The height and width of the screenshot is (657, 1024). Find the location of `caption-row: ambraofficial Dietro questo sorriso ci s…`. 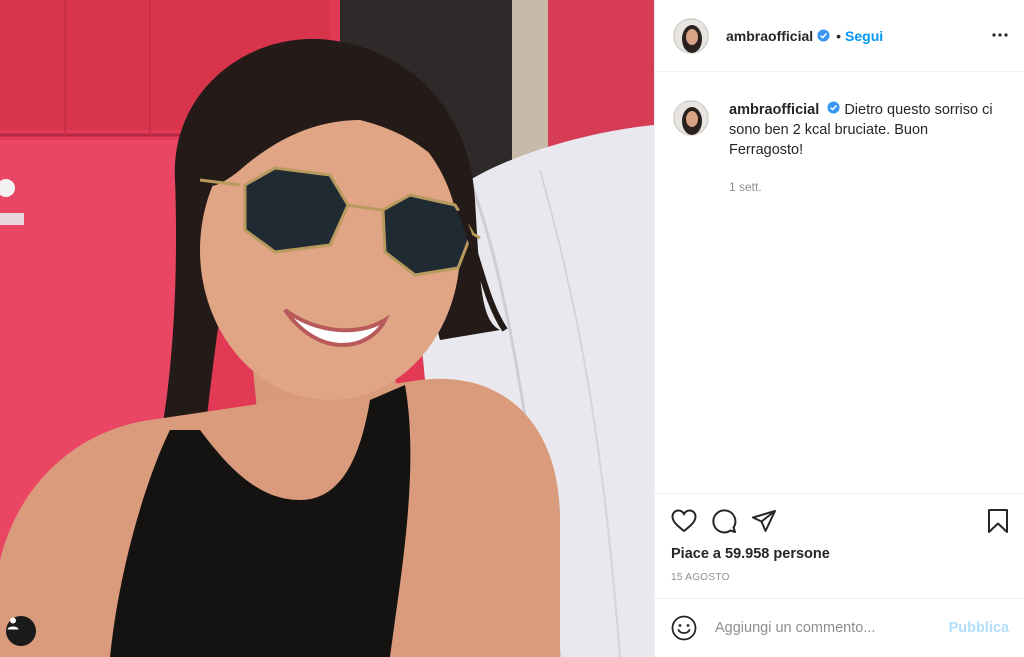

caption-row: ambraofficial Dietro questo sorriso ci s… is located at coordinates (840, 148).